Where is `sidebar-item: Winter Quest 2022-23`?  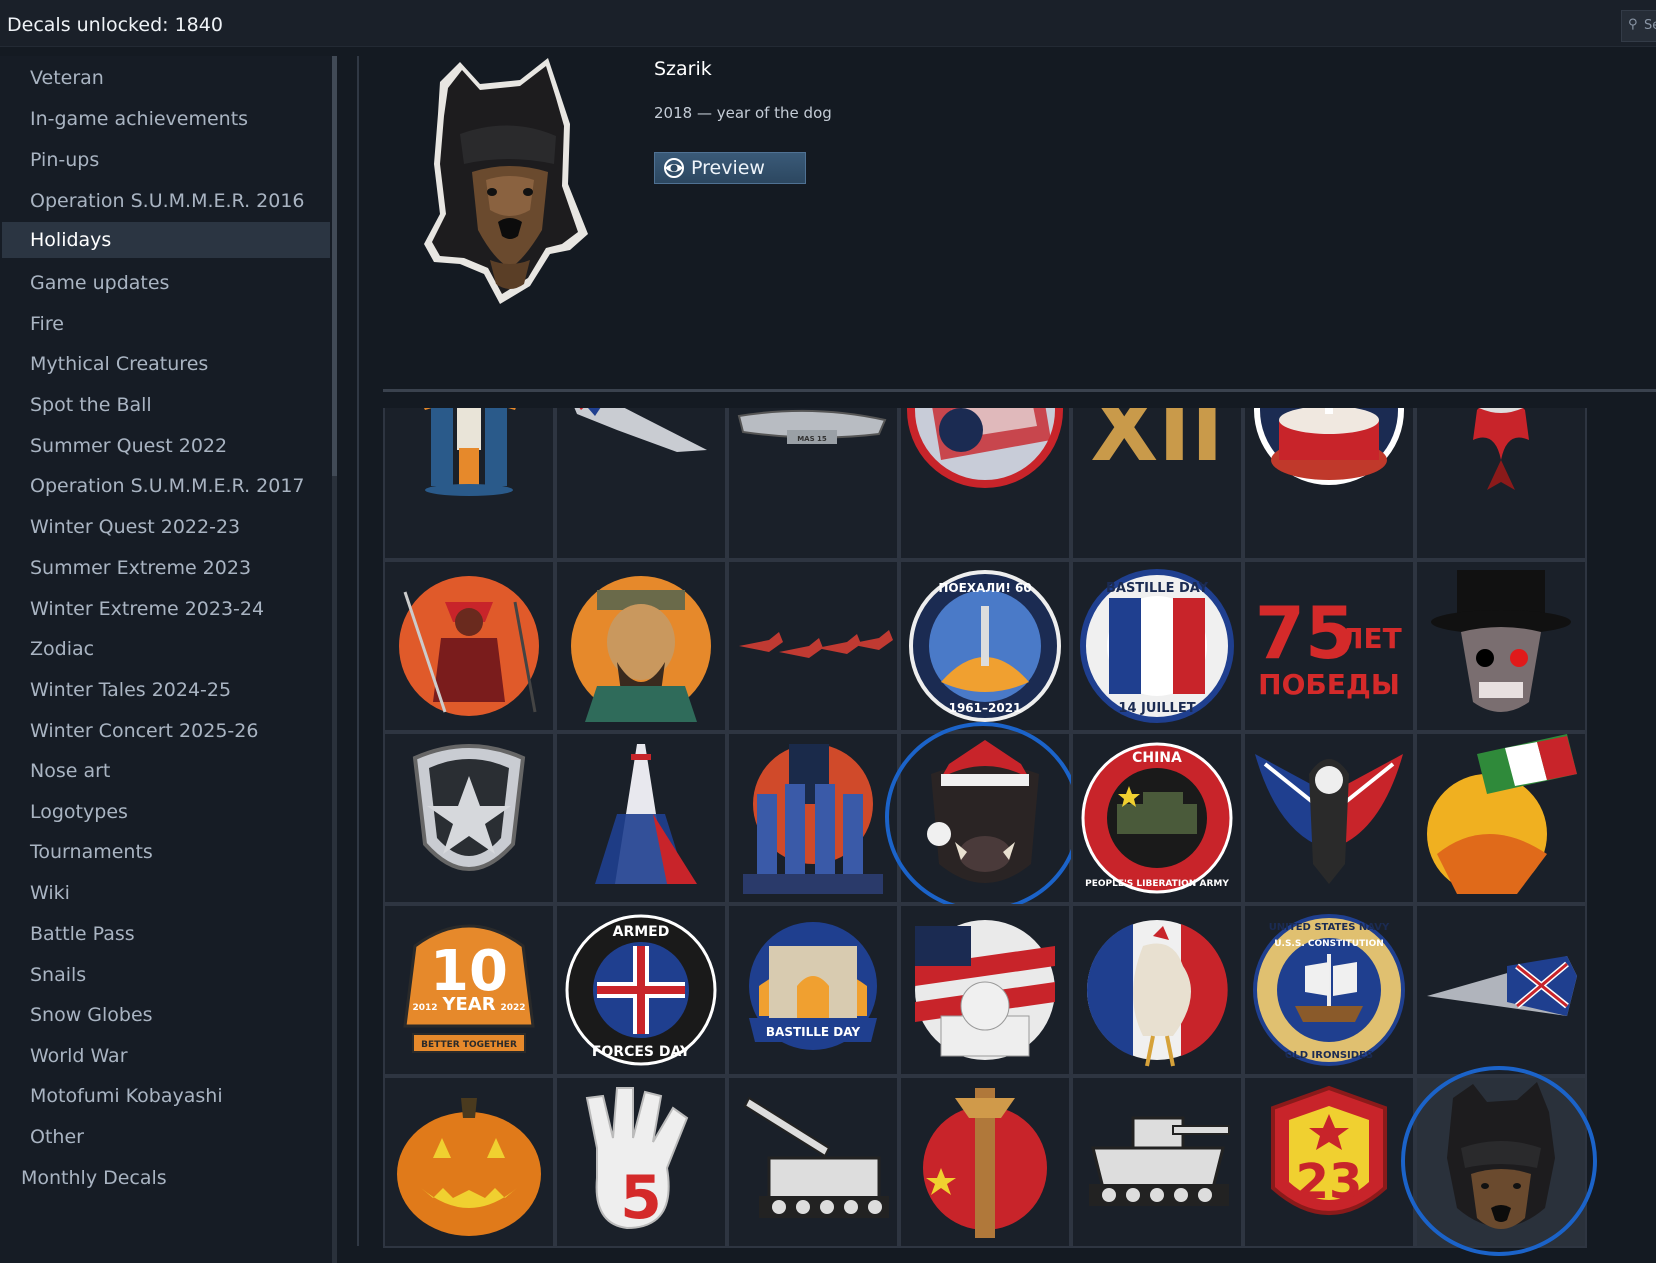
sidebar-item: Winter Quest 2022-23 is located at coordinates (166, 527).